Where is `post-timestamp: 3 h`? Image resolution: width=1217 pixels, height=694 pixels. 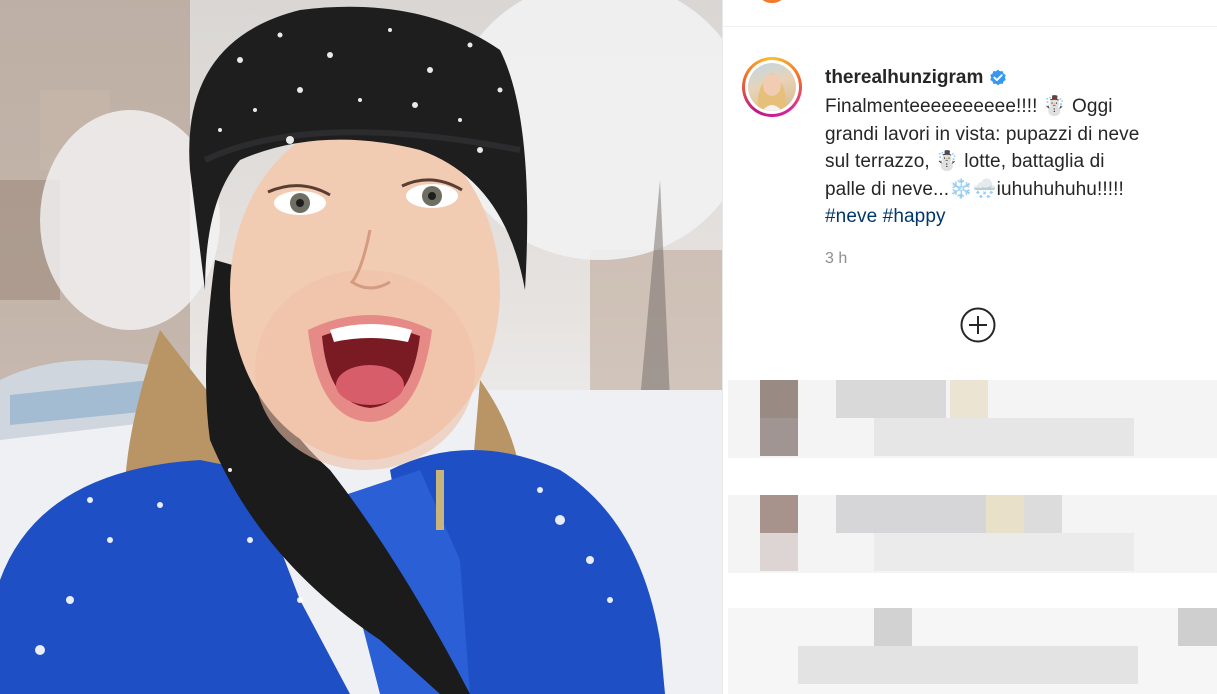
post-timestamp: 3 h is located at coordinates (836, 259).